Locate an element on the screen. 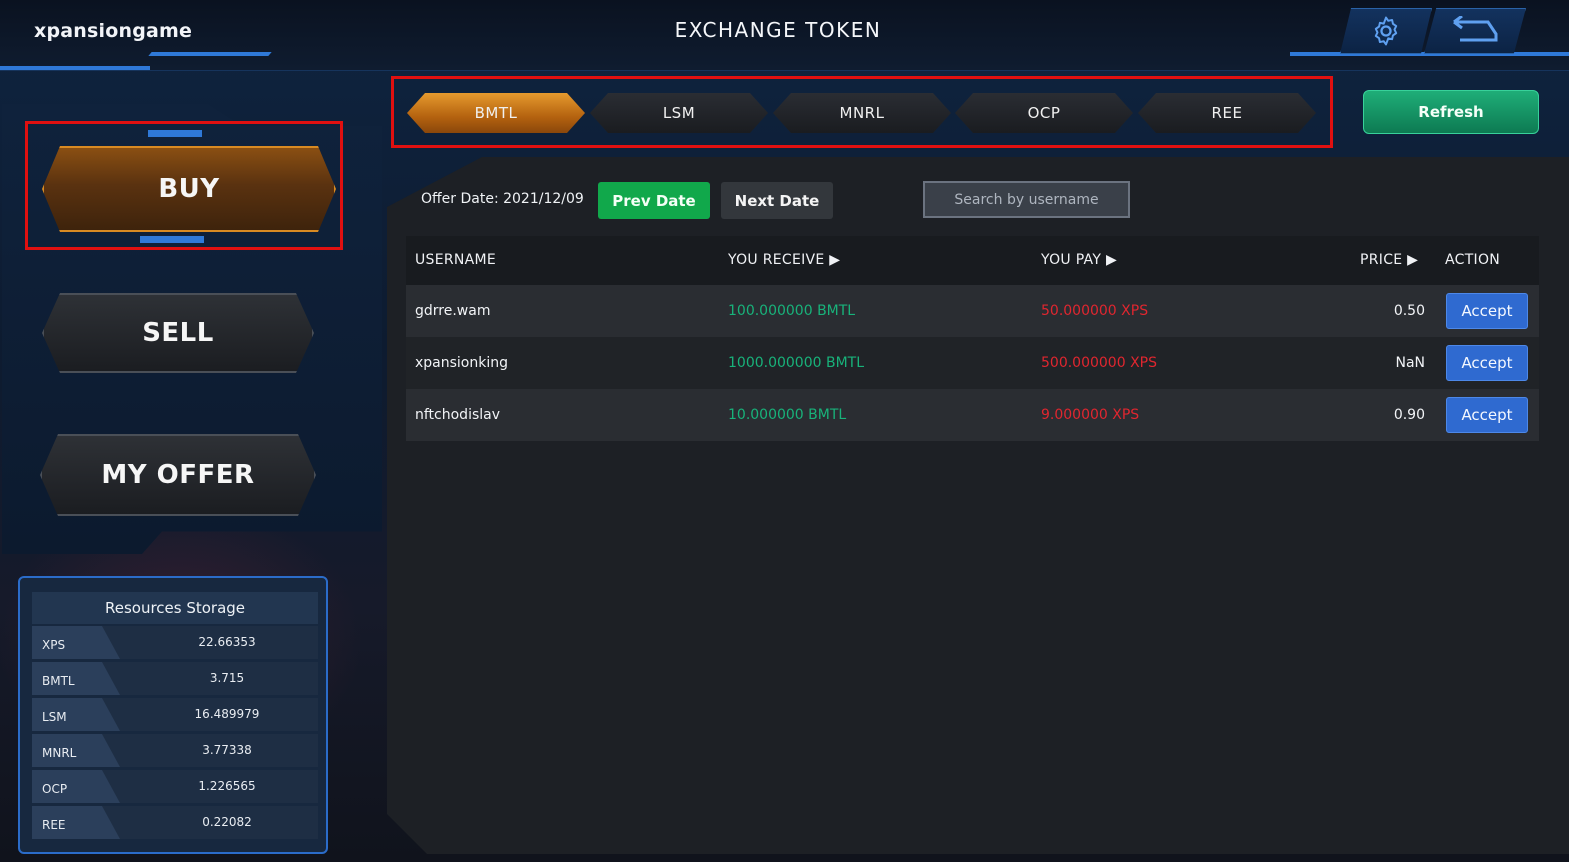 This screenshot has width=1569, height=862. storage-item-value: 1.226565 is located at coordinates (227, 786).